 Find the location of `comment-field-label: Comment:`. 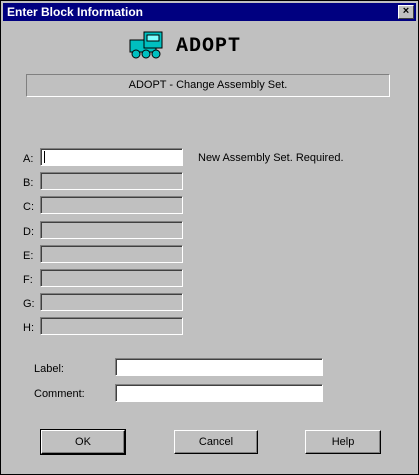

comment-field-label: Comment: is located at coordinates (59, 394).